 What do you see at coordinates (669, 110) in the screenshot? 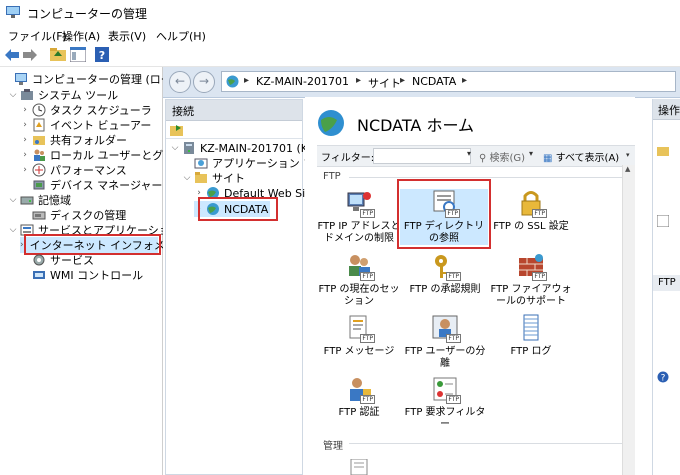
I see `actions-title: 操作` at bounding box center [669, 110].